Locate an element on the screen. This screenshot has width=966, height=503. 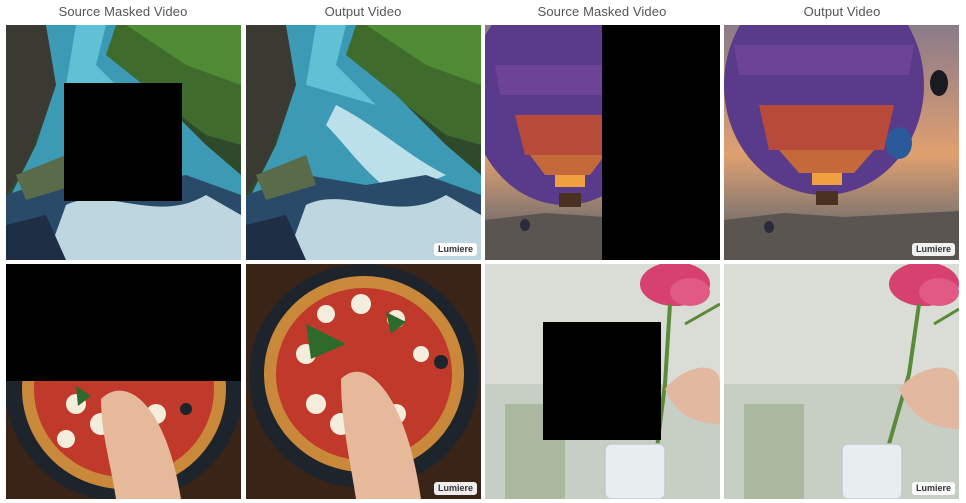
header-output-video-1: Output Video is located at coordinates (363, 11).